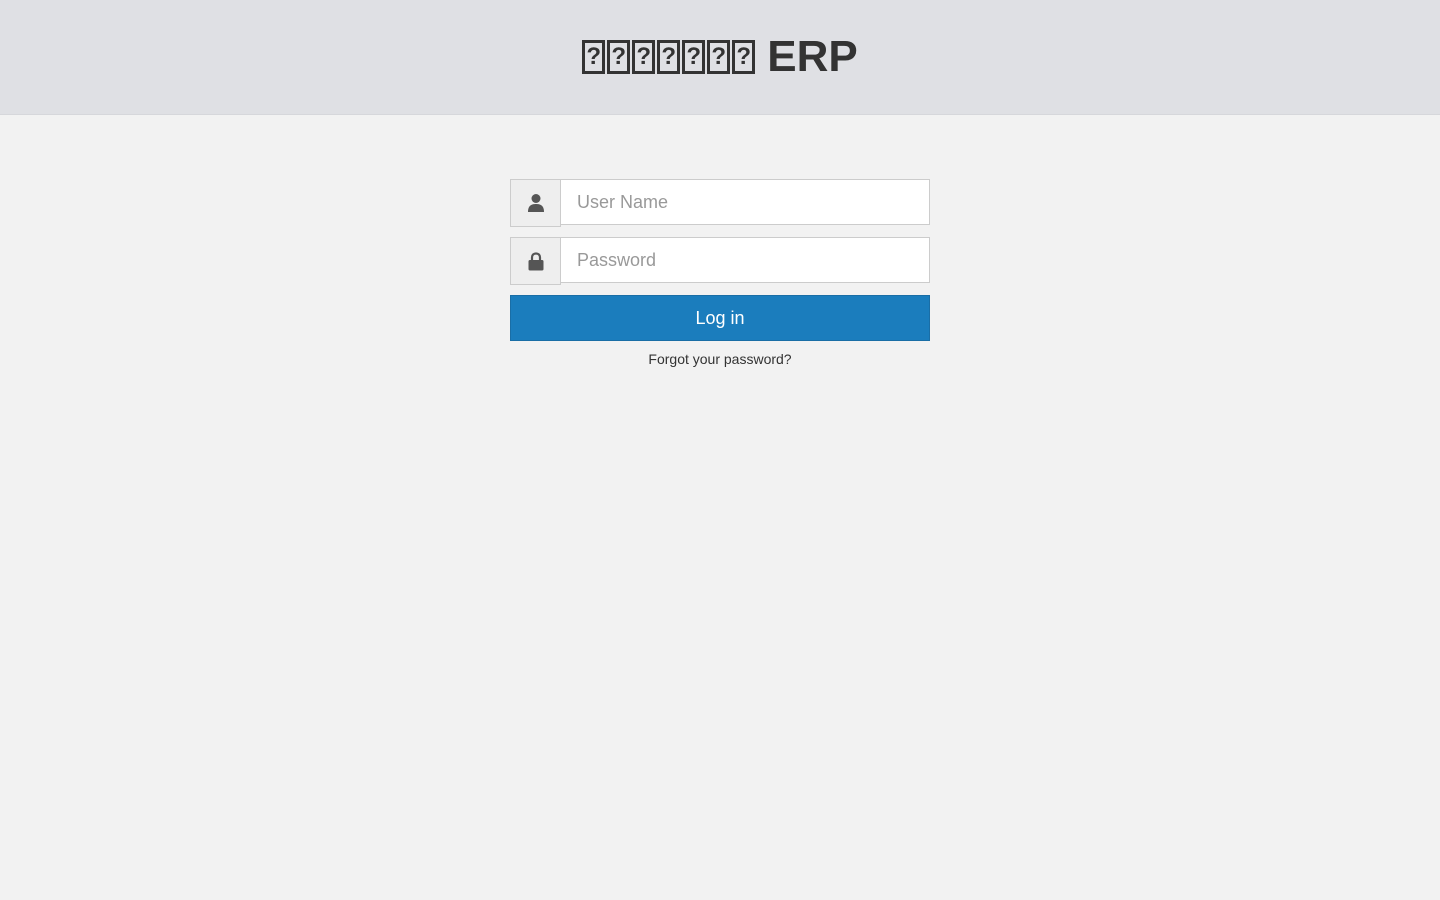  I want to click on username-group, so click(720, 203).